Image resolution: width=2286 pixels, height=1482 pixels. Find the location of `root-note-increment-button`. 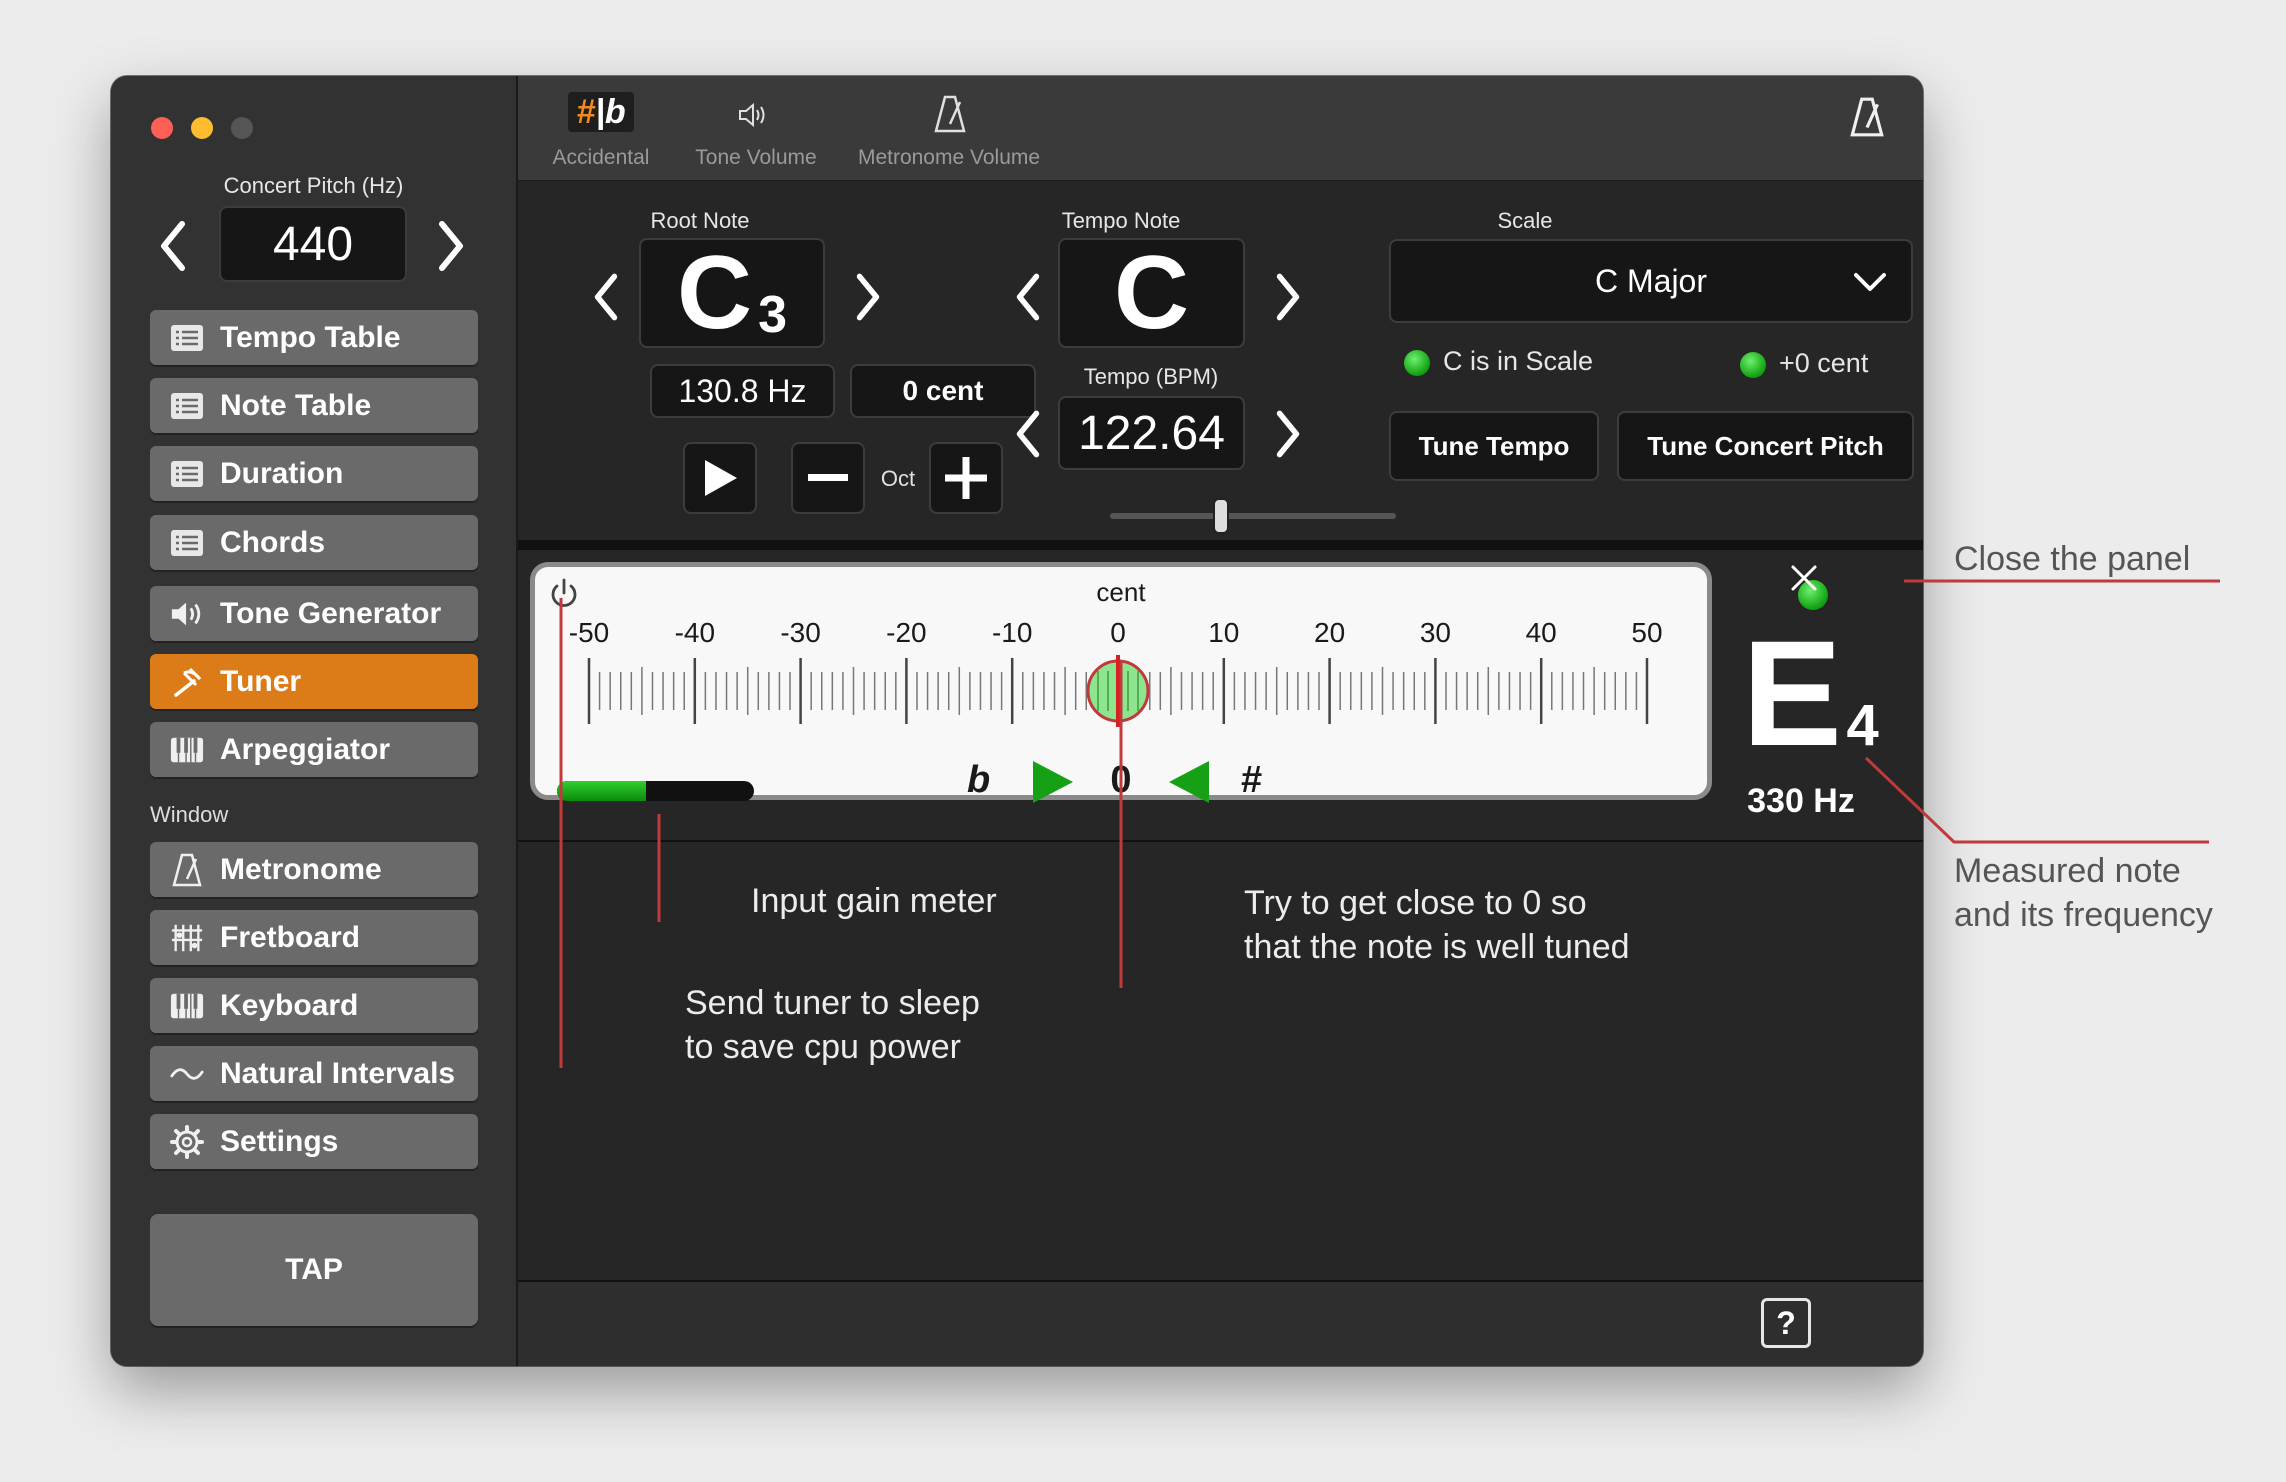

root-note-increment-button is located at coordinates (868, 297).